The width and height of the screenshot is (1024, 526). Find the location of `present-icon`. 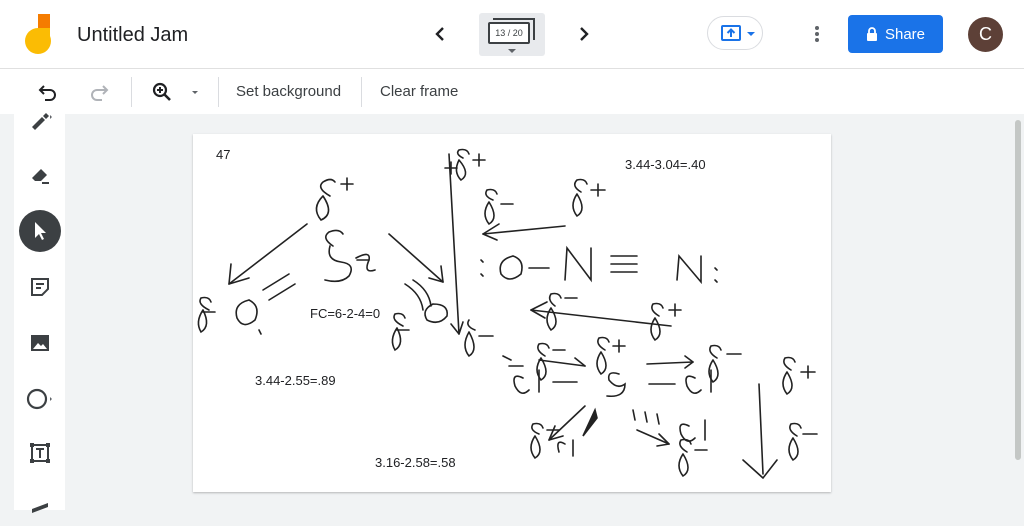

present-icon is located at coordinates (738, 33).